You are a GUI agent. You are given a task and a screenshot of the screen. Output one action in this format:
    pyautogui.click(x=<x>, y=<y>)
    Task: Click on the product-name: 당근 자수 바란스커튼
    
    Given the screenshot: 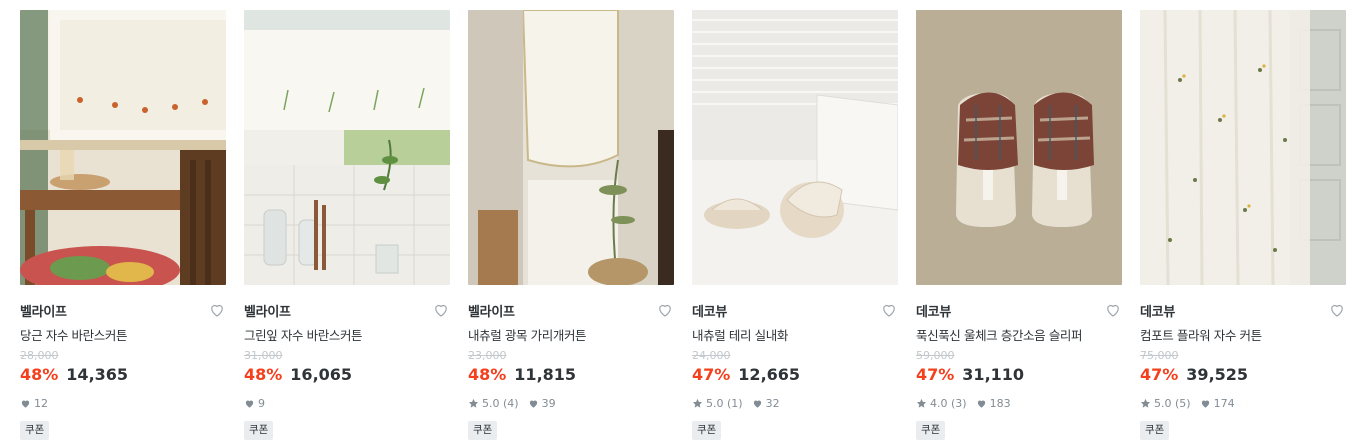 What is the action you would take?
    pyautogui.click(x=123, y=334)
    